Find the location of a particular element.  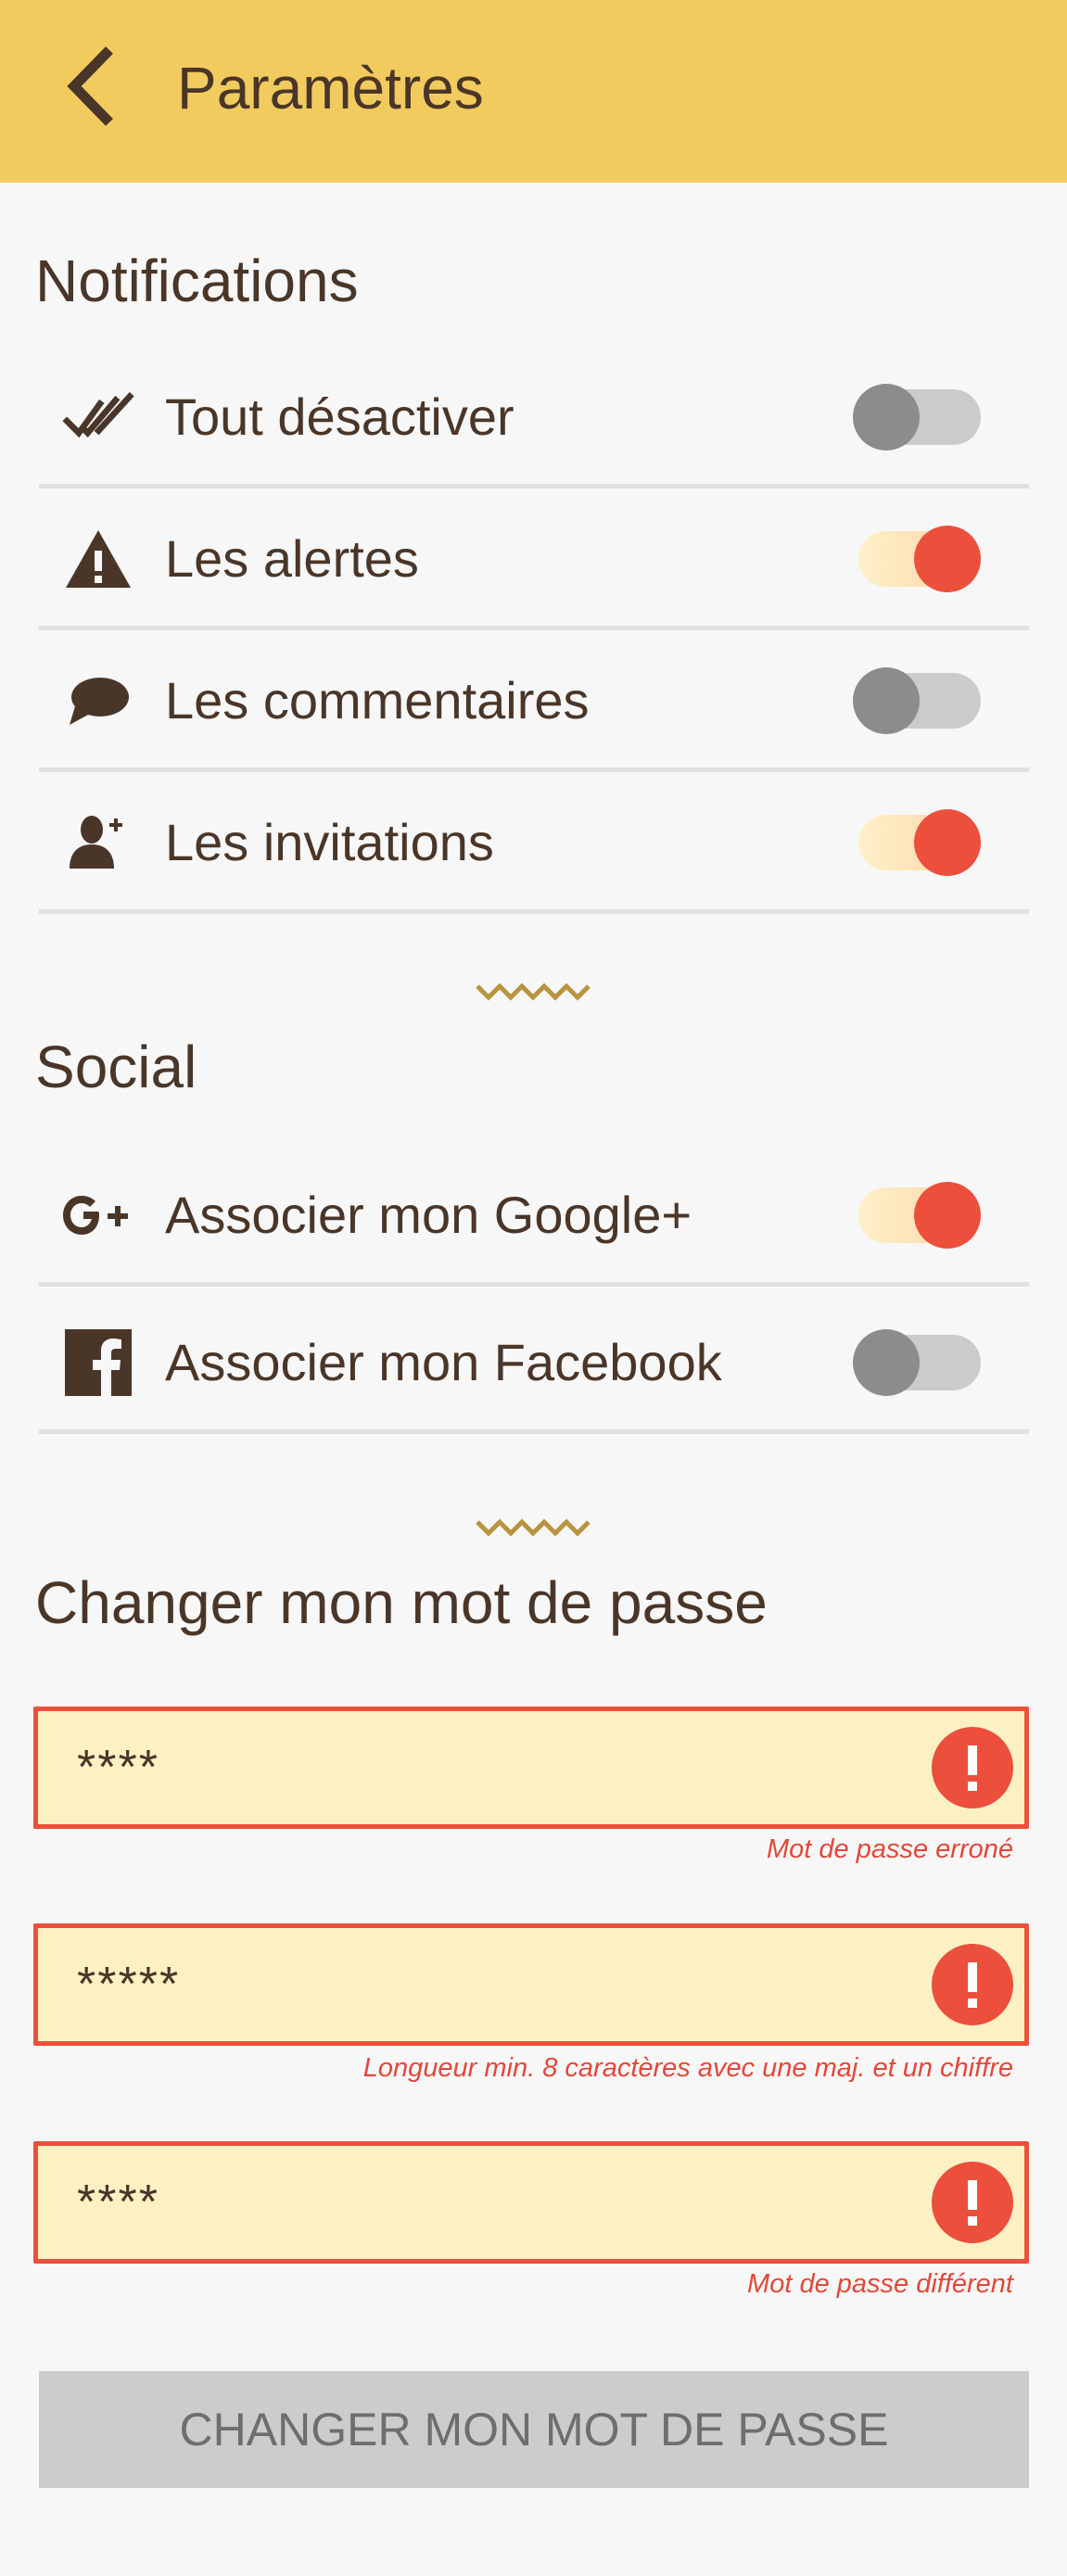

setting-row-comments: Les commentaires is located at coordinates (534, 700).